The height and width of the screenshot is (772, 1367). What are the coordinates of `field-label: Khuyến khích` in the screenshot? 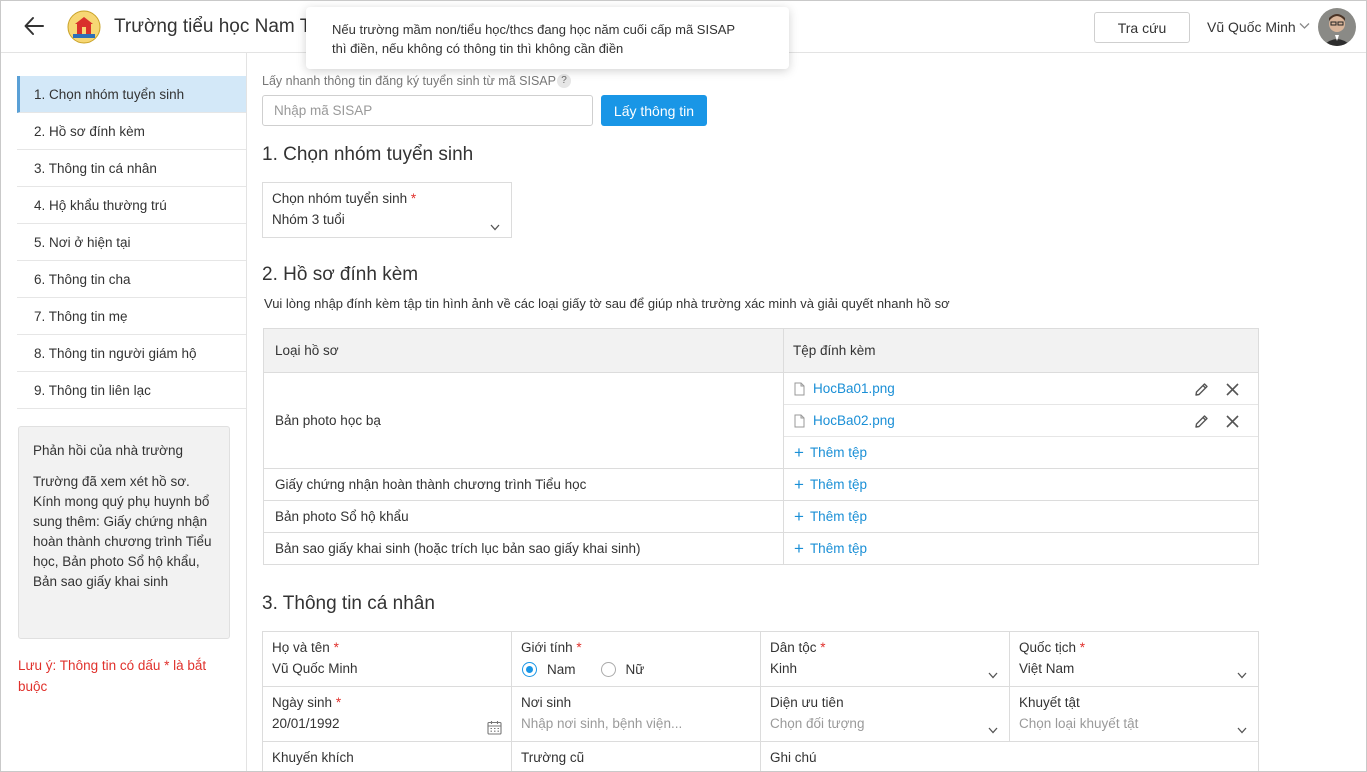 It's located at (313, 757).